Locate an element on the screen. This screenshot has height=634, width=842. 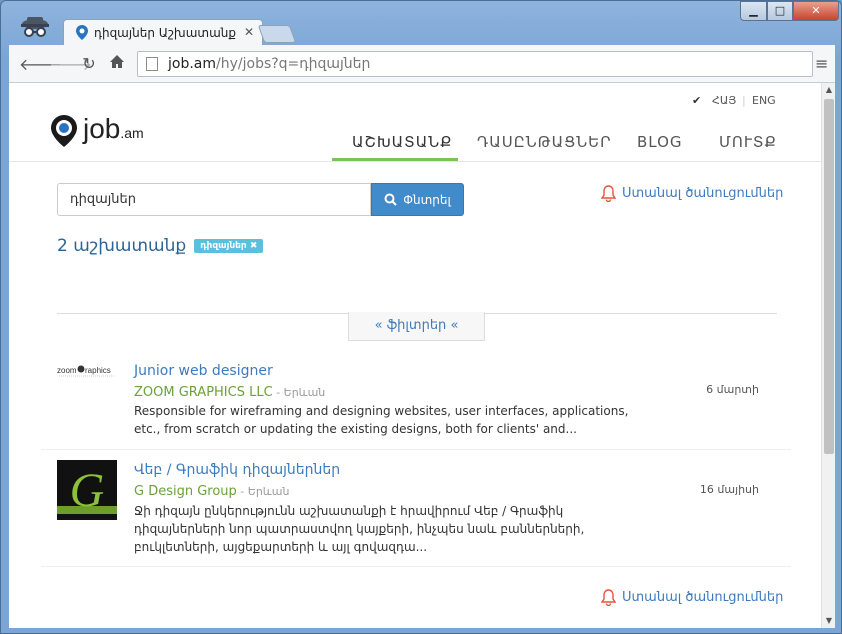
logo-pin-icon is located at coordinates (64, 131).